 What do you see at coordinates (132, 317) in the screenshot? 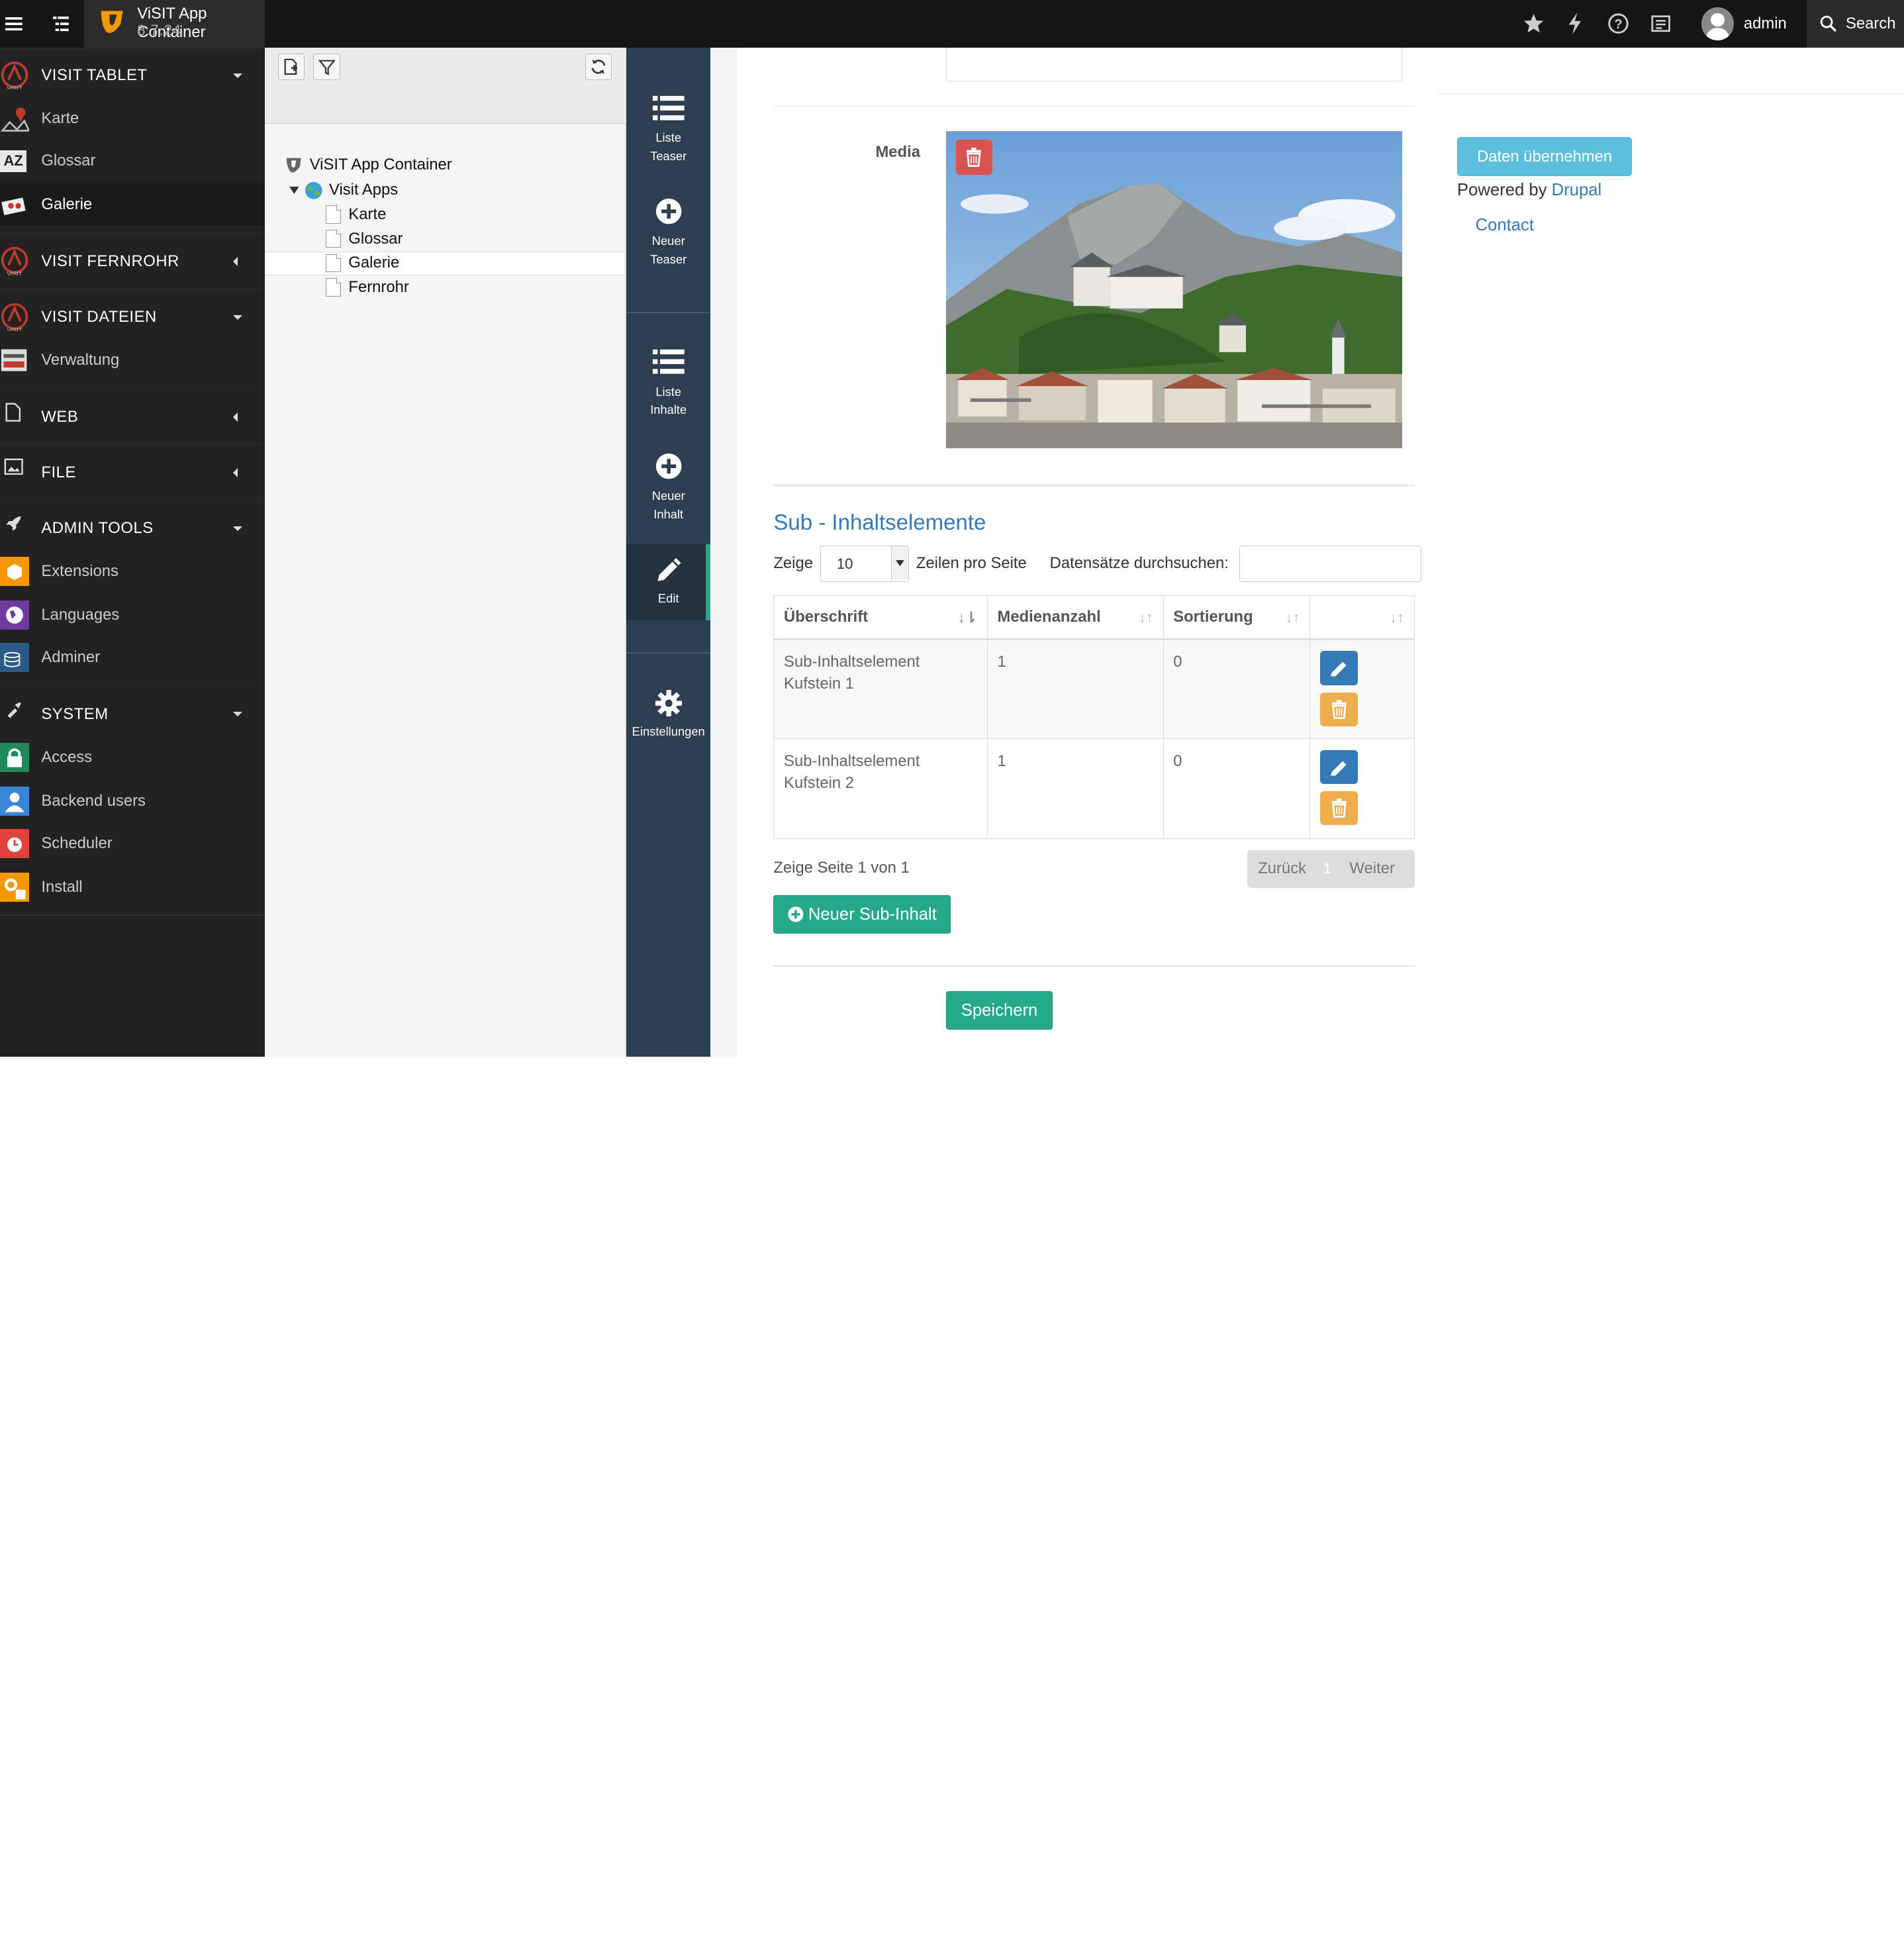
I see `sidebar-section-visit-dateien: VISIT VISIT DATEIEN` at bounding box center [132, 317].